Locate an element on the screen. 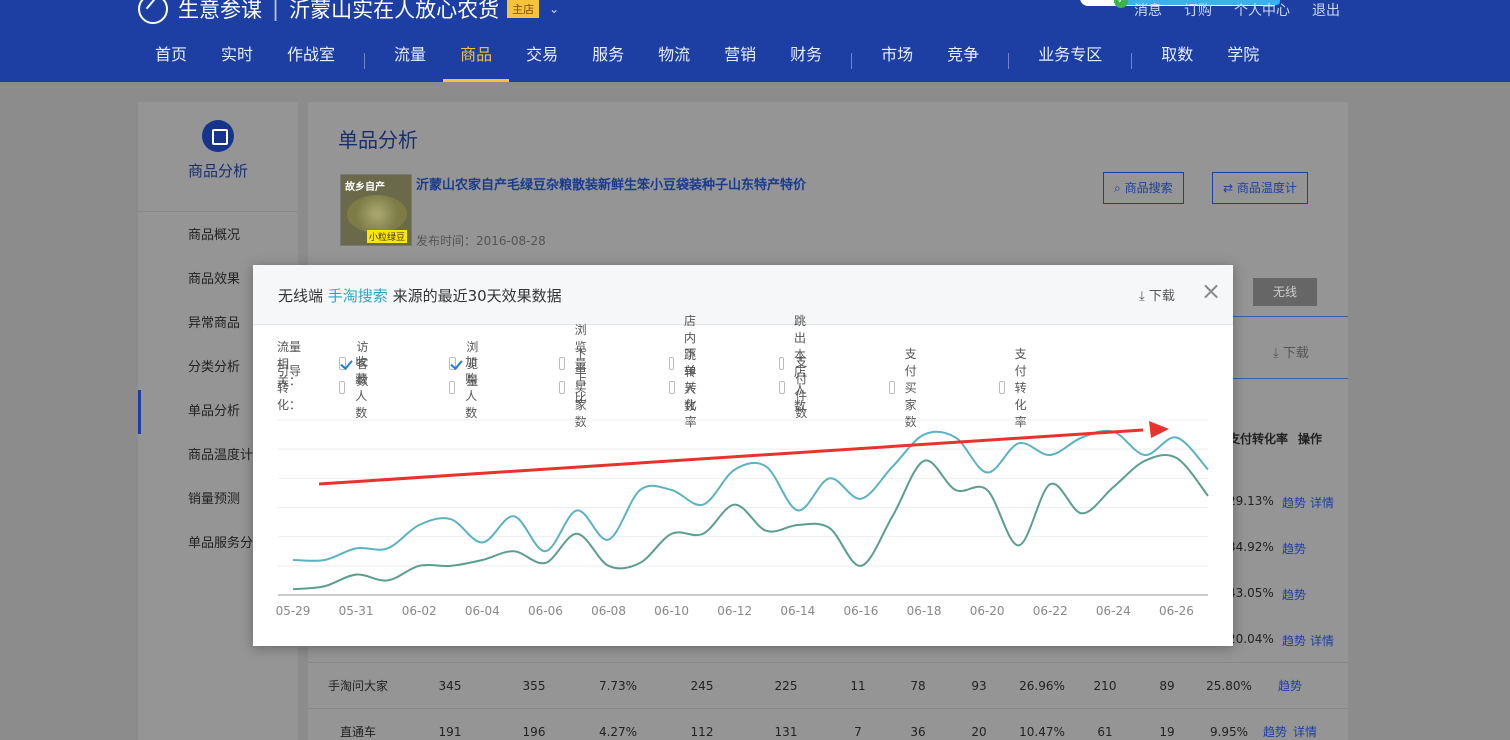 The width and height of the screenshot is (1510, 740). nav-item-finance: 财务 is located at coordinates (806, 61).